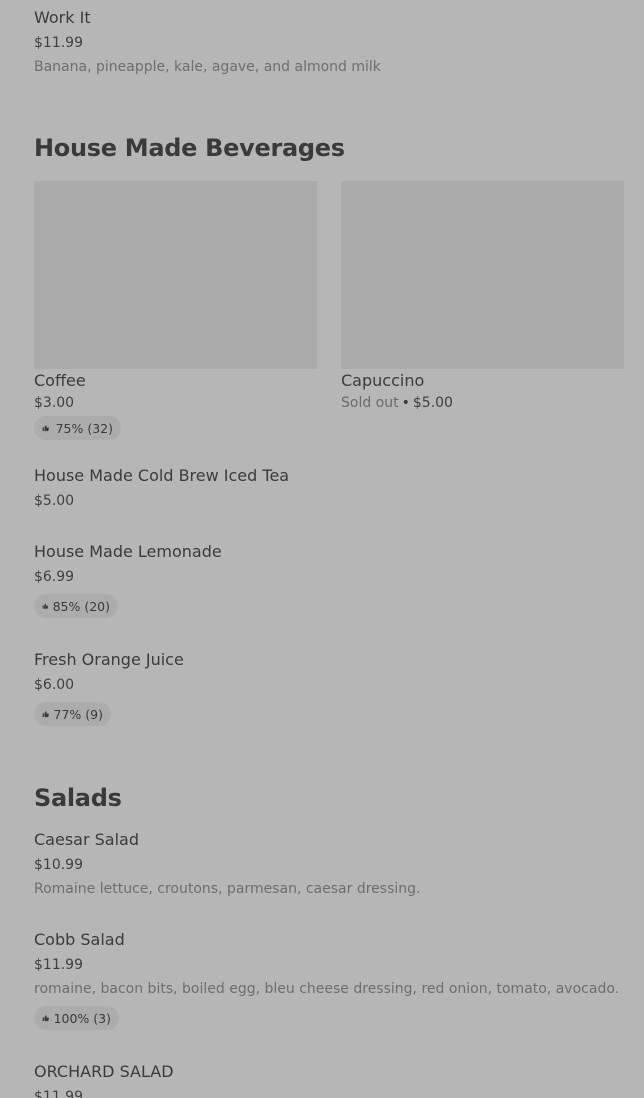 The height and width of the screenshot is (1098, 644). I want to click on menu-card-capuccino: Capuccino Sold out • $5.00, so click(482, 296).